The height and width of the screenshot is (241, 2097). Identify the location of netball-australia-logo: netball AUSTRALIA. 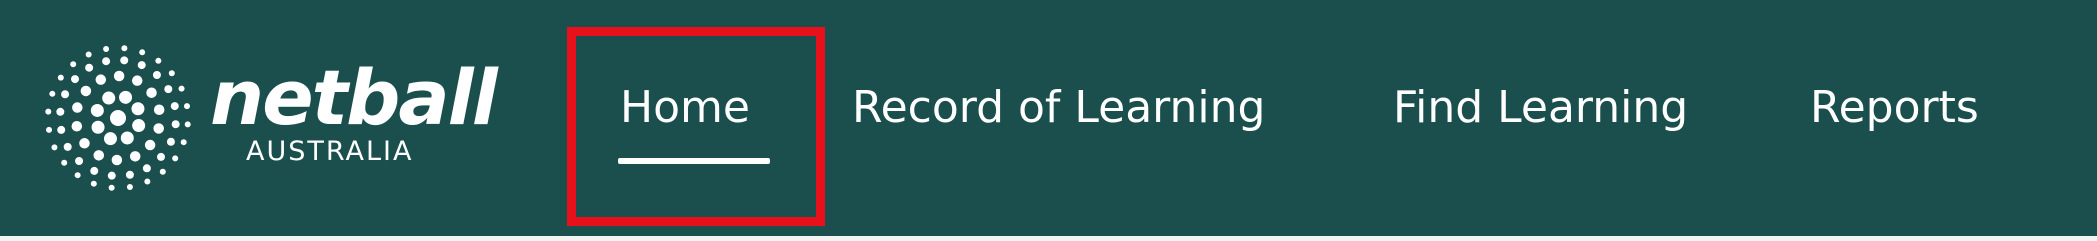
(268, 118).